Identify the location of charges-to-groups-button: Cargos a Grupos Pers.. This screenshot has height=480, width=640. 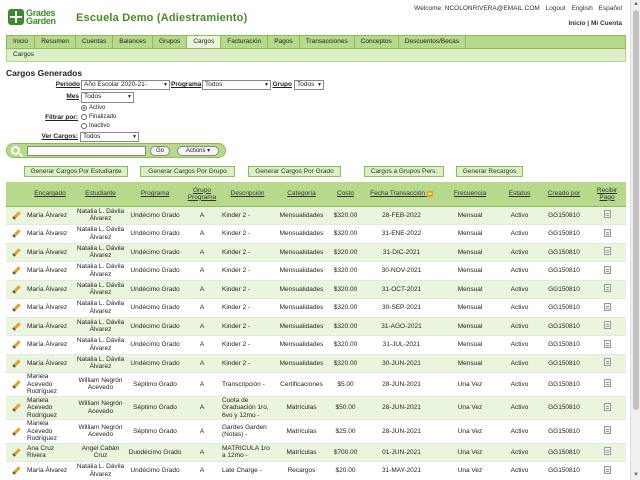
(404, 171).